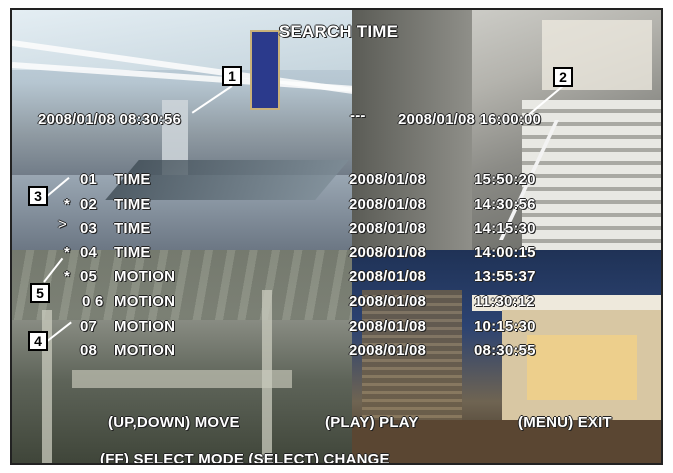 This screenshot has height=473, width=673. What do you see at coordinates (38, 341) in the screenshot?
I see `callout-badge-4: 4` at bounding box center [38, 341].